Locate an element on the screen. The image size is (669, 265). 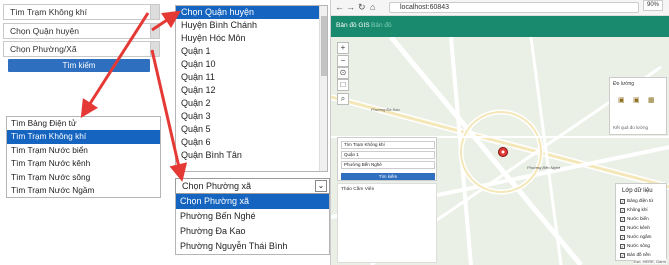
layer-label: Nước biển is located at coordinates (638, 218).